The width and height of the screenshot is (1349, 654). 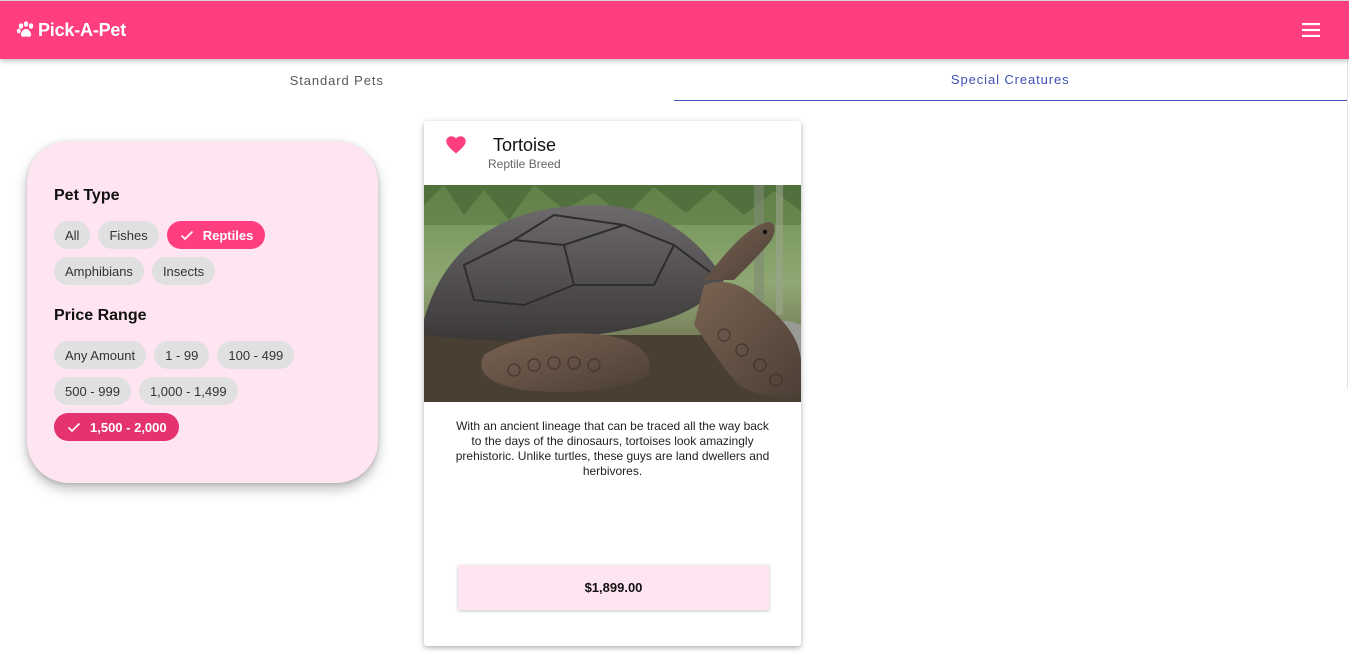 What do you see at coordinates (82, 29) in the screenshot?
I see `app-title: Pick-A-Pet` at bounding box center [82, 29].